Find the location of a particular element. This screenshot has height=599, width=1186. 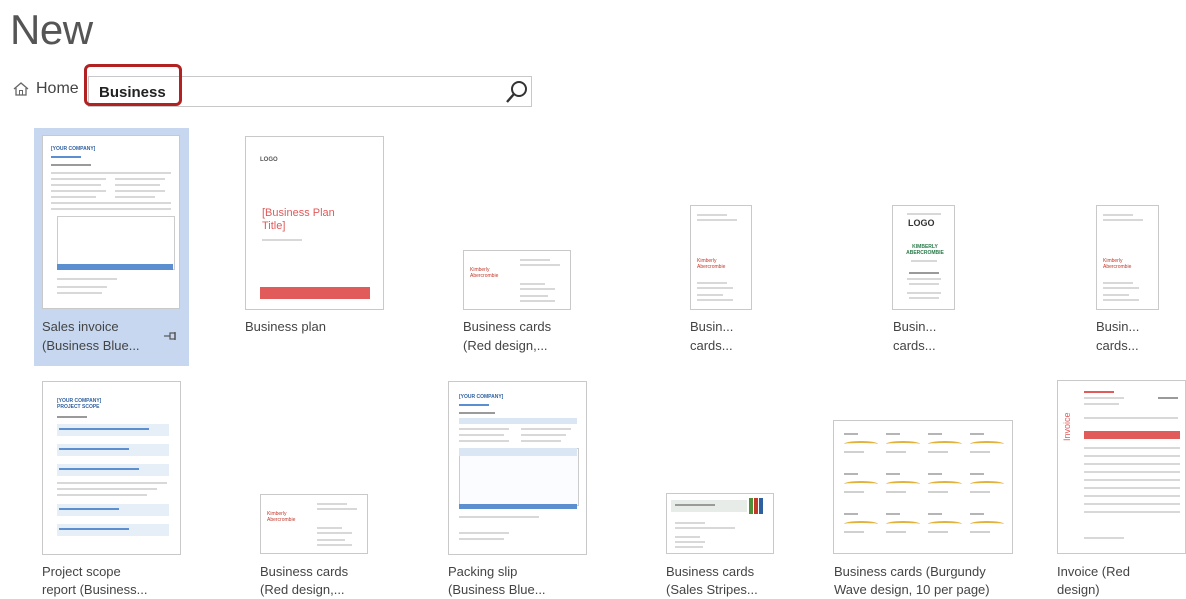

thumb-text: [YOUR COMPANY] PROJECT SCOPE is located at coordinates (79, 404).